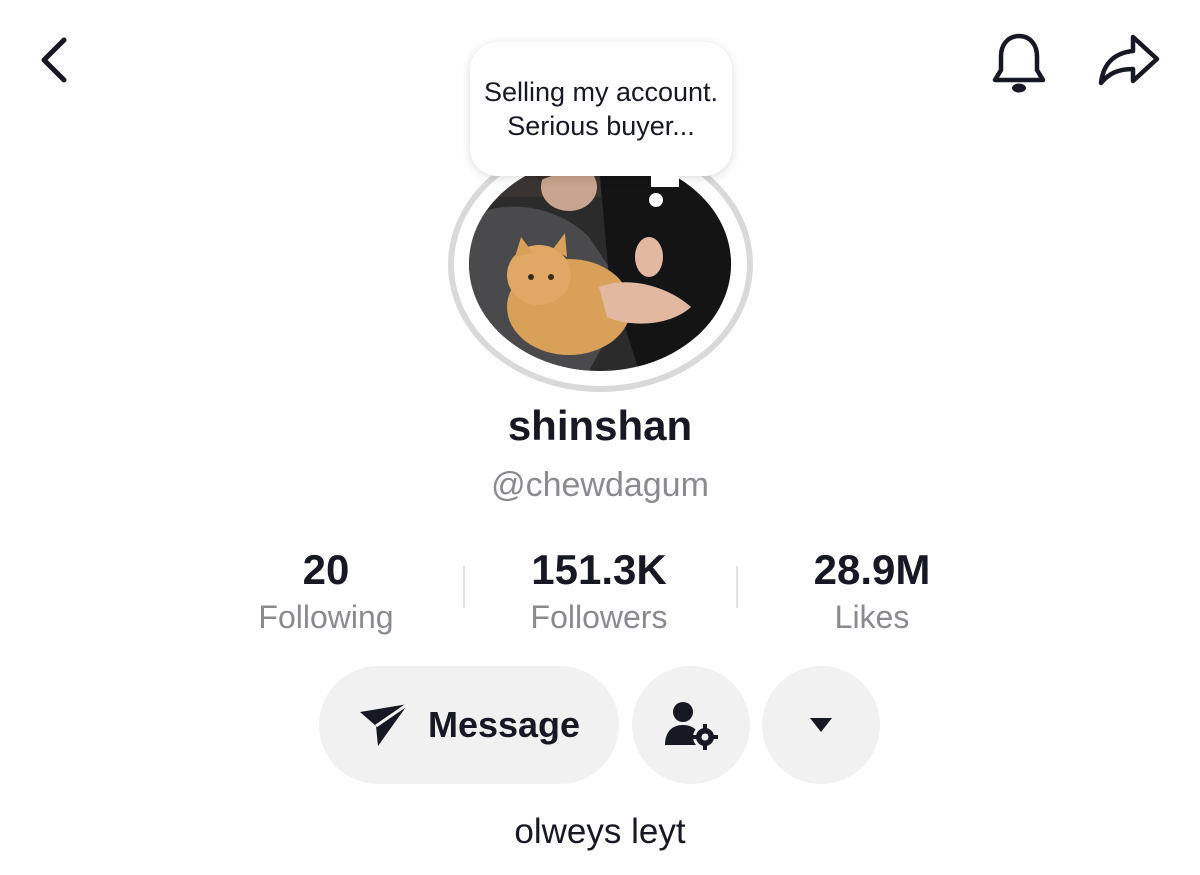 This screenshot has height=875, width=1200. What do you see at coordinates (504, 724) in the screenshot?
I see `message-button-label: Message` at bounding box center [504, 724].